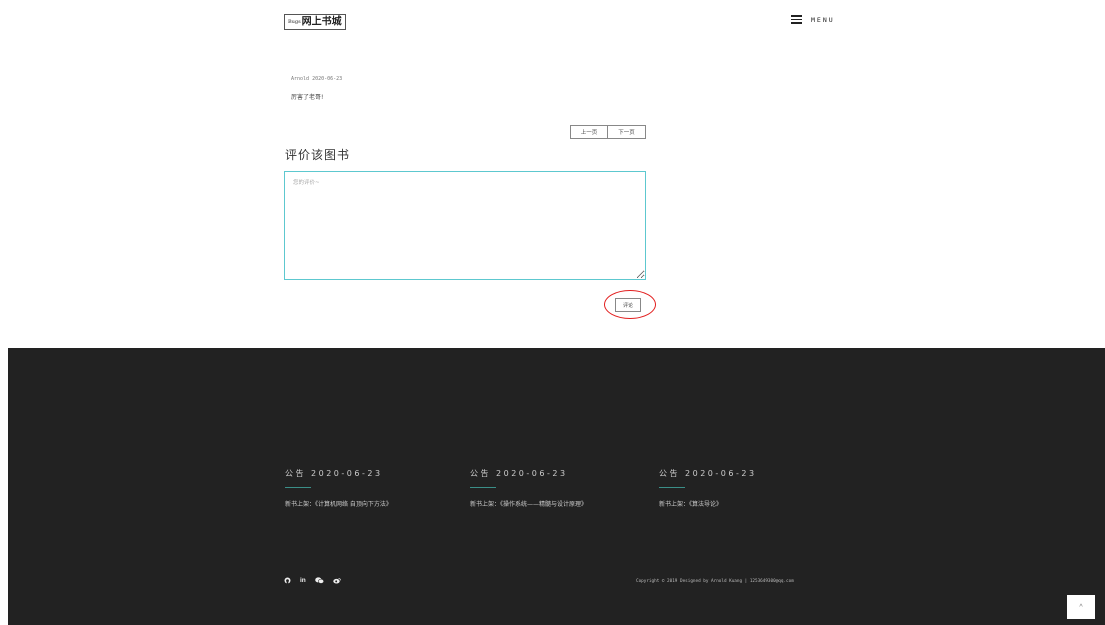 The image size is (1105, 625). What do you see at coordinates (627, 132) in the screenshot?
I see `next-page-button: 下一页` at bounding box center [627, 132].